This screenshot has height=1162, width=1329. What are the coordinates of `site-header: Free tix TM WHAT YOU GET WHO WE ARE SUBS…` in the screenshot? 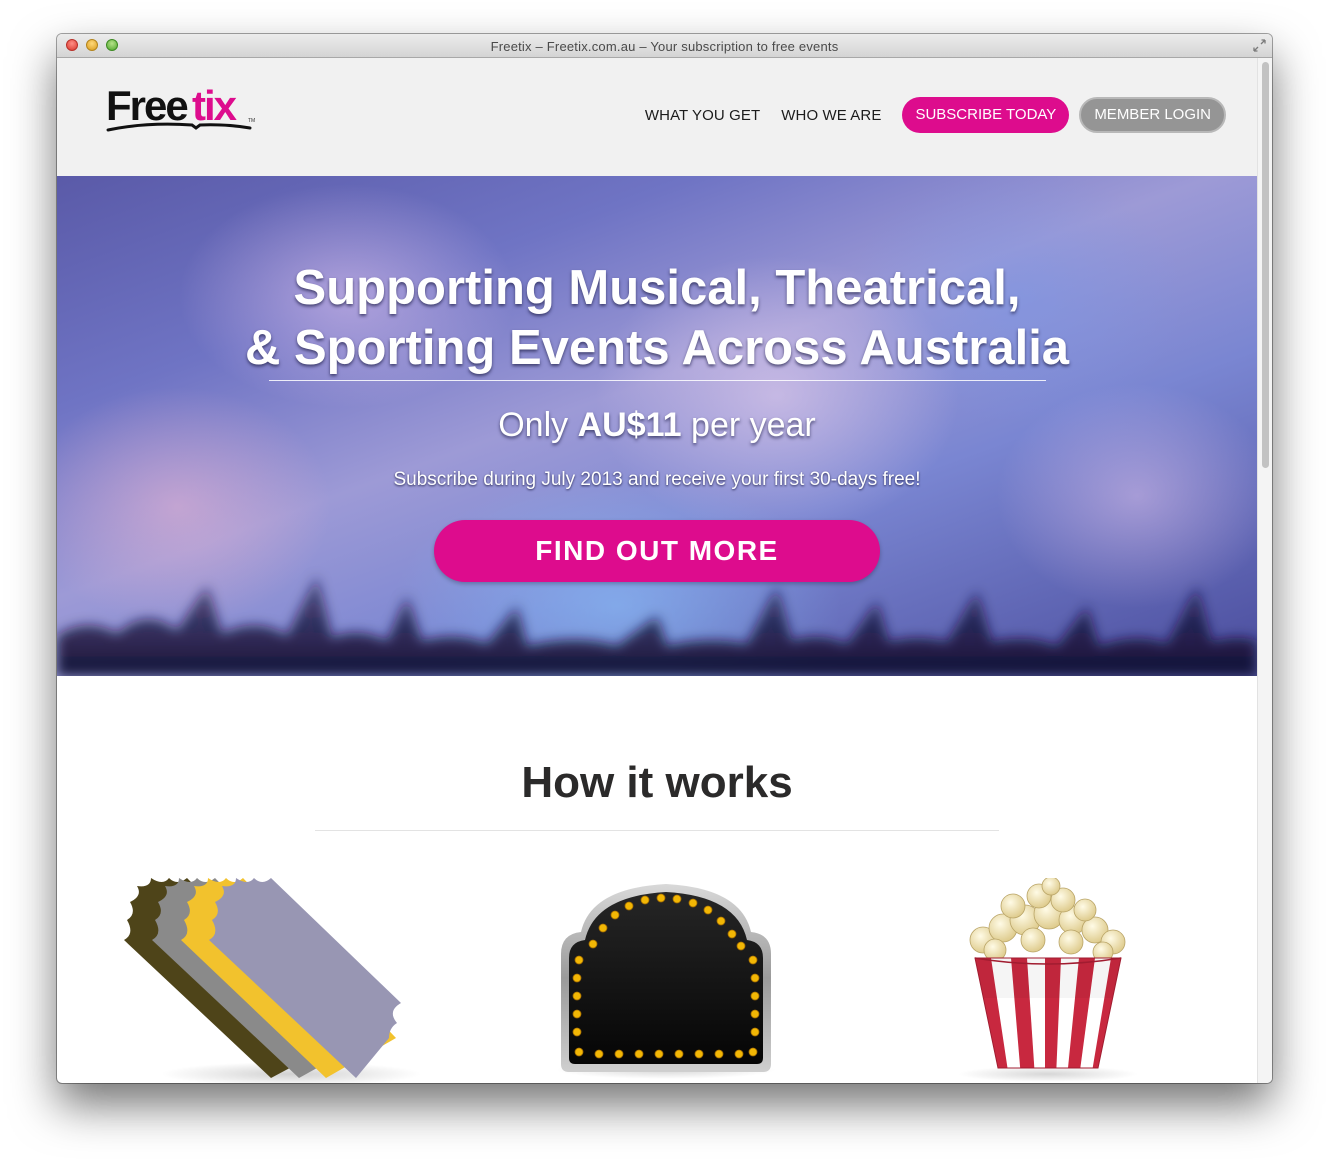 It's located at (657, 117).